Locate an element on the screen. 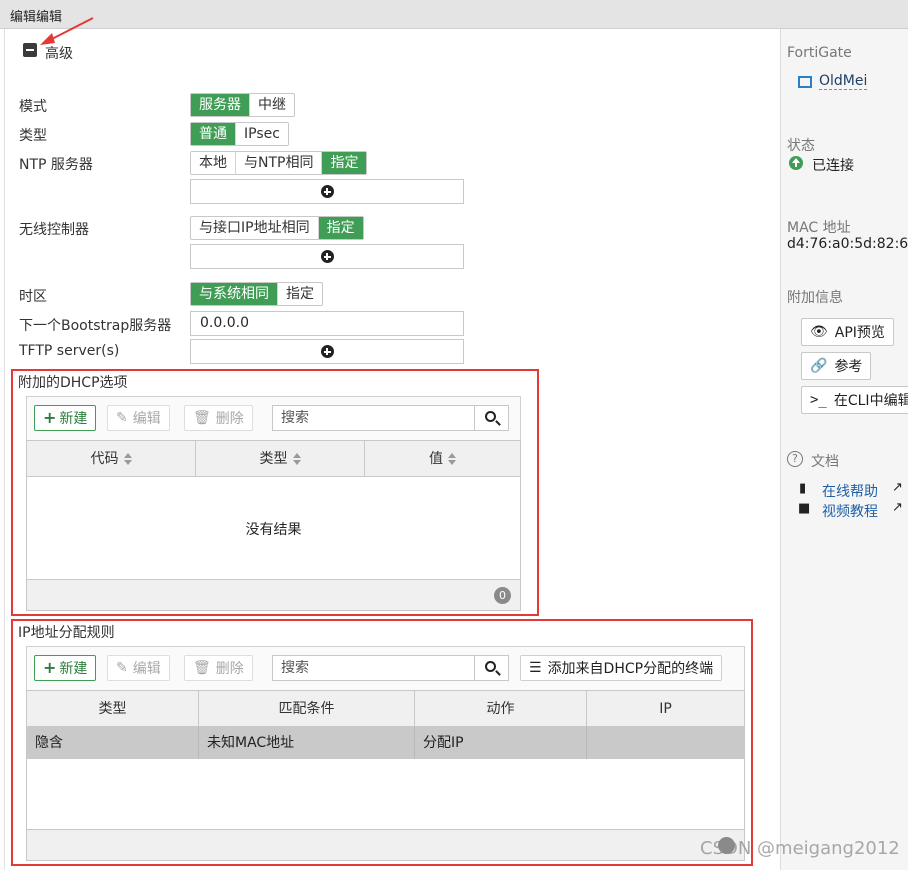 Image resolution: width=908 pixels, height=870 pixels. dhcp-search-input: 搜索 is located at coordinates (373, 418).